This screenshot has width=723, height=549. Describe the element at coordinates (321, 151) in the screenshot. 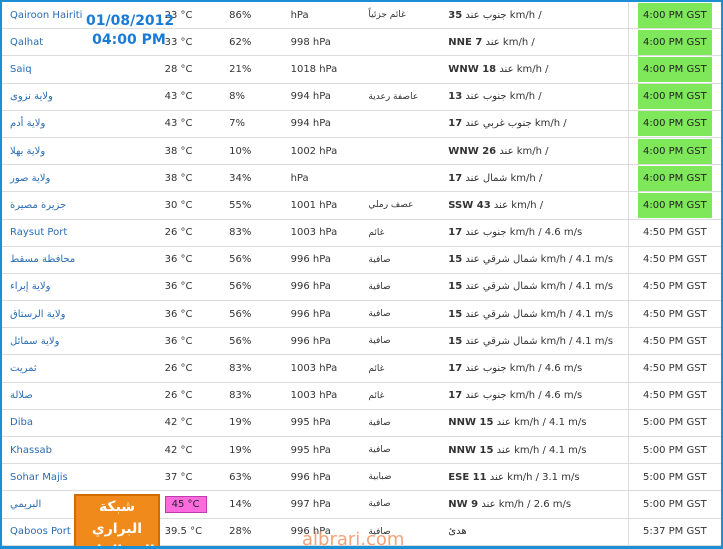

I see `pressure-cell: 1002 hPa` at that location.